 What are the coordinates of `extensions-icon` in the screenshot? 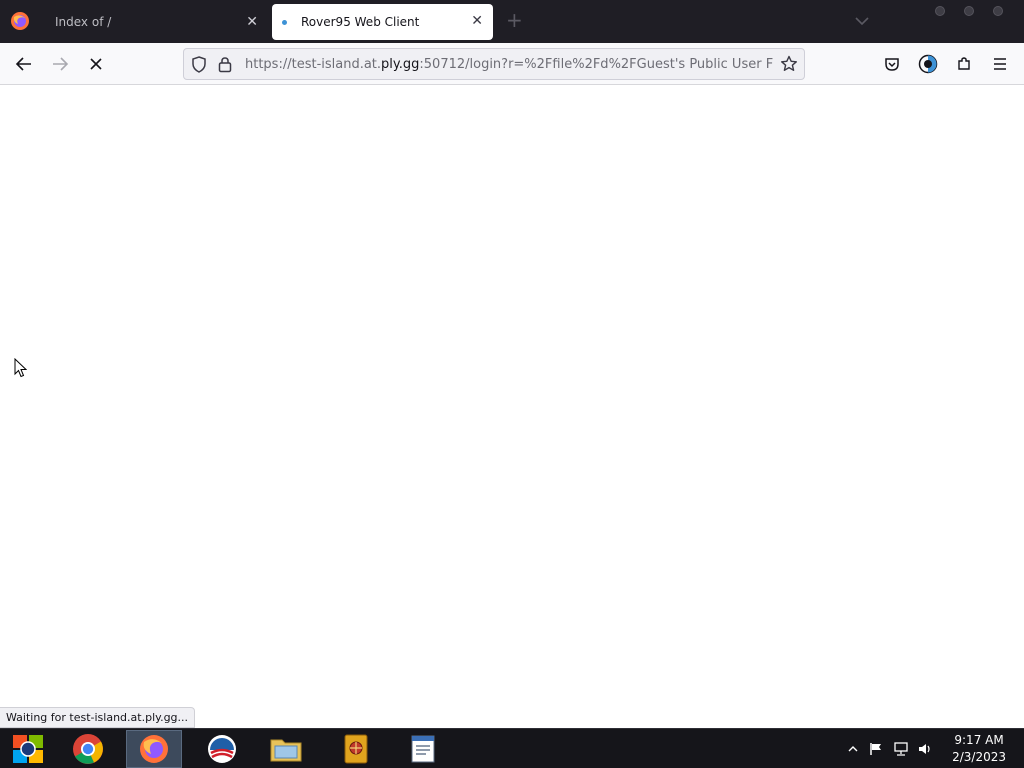 It's located at (964, 63).